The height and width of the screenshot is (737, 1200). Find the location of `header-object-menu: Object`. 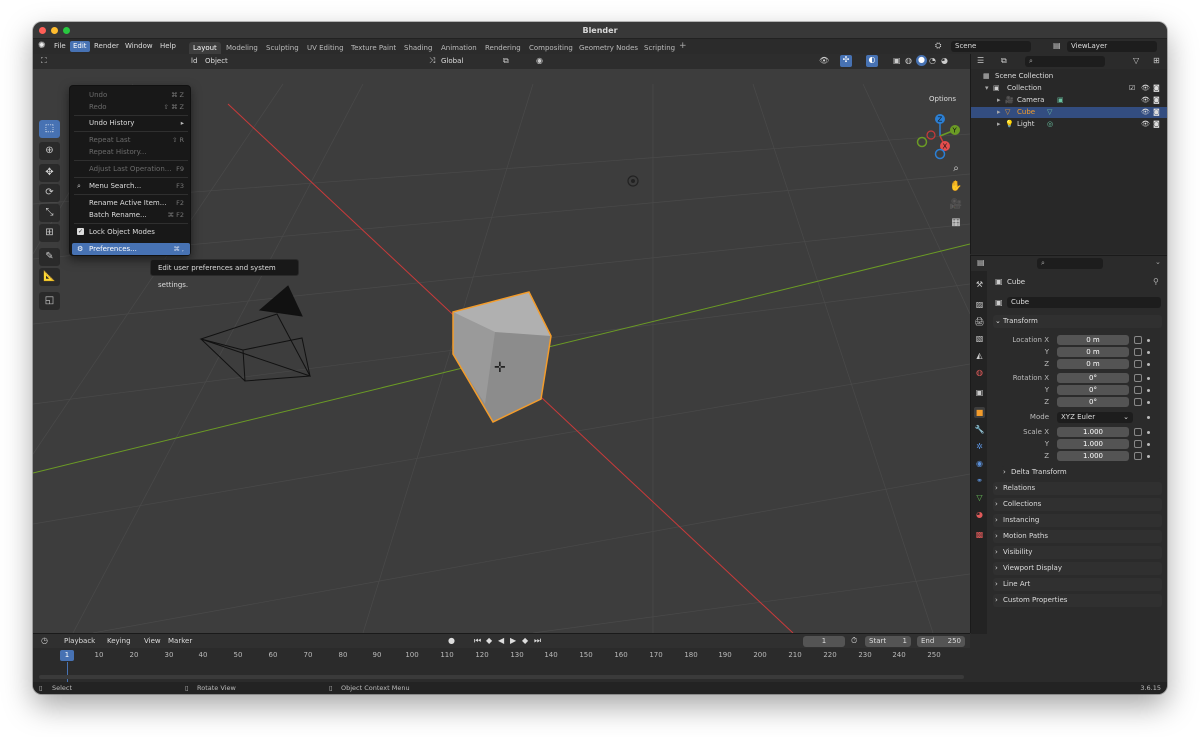

header-object-menu: Object is located at coordinates (216, 61).